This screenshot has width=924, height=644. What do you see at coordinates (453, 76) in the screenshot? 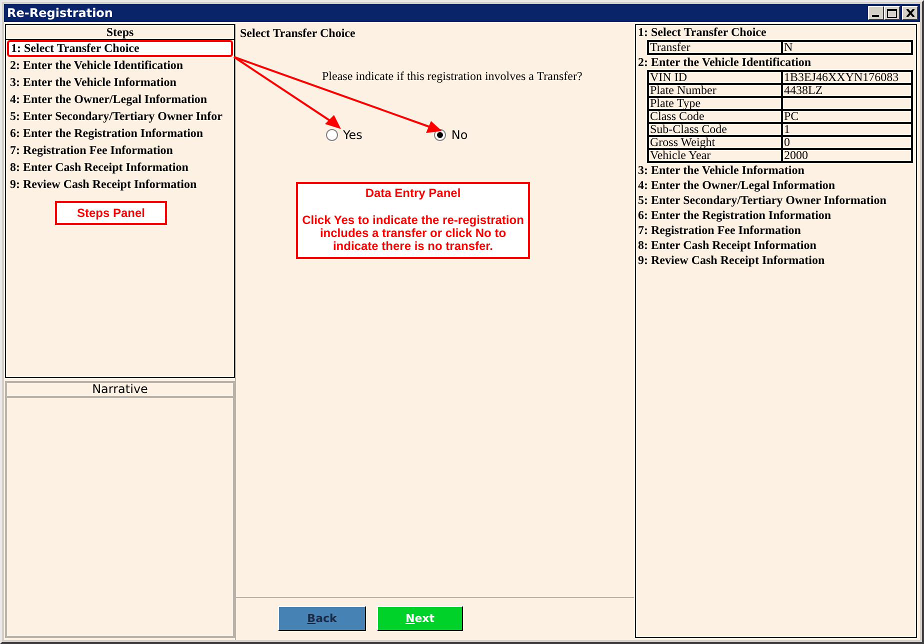
I see `question-text: Please indicate if this registration involves a Transfer?` at bounding box center [453, 76].